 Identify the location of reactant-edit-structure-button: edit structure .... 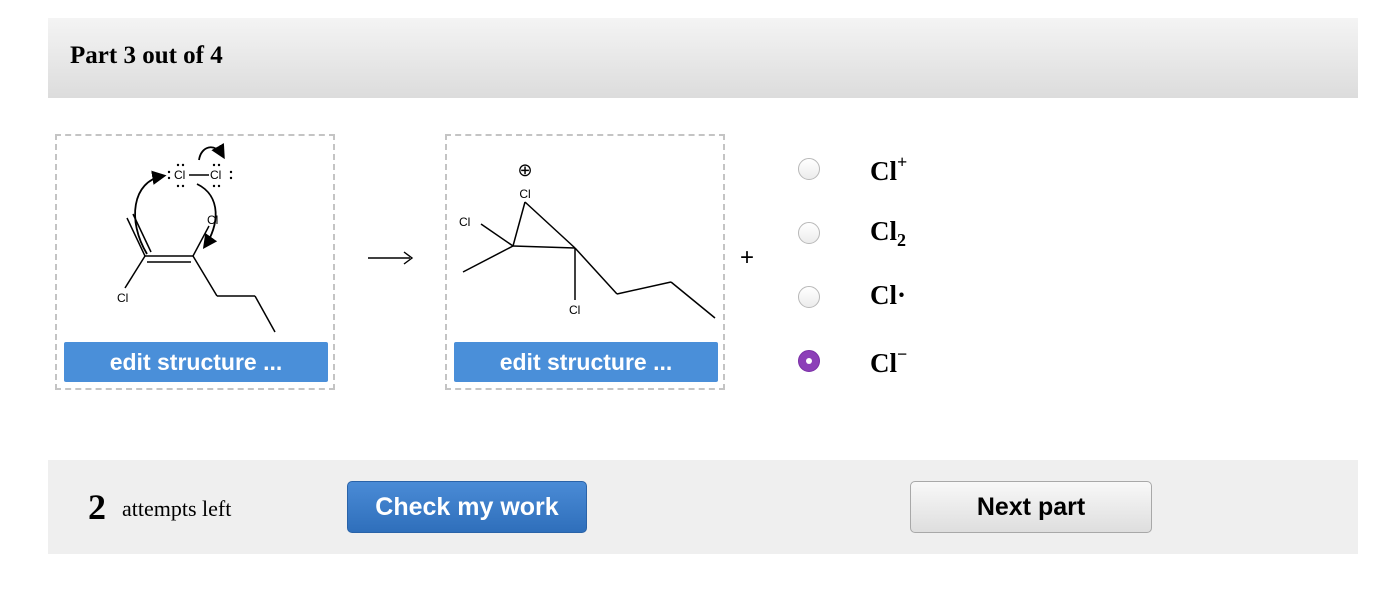
(196, 362).